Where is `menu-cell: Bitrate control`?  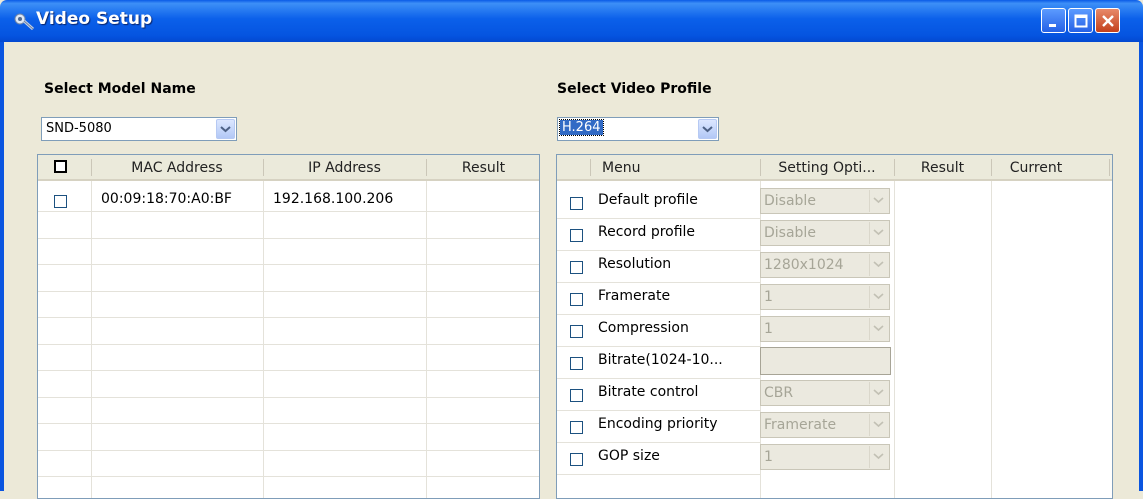
menu-cell: Bitrate control is located at coordinates (648, 392).